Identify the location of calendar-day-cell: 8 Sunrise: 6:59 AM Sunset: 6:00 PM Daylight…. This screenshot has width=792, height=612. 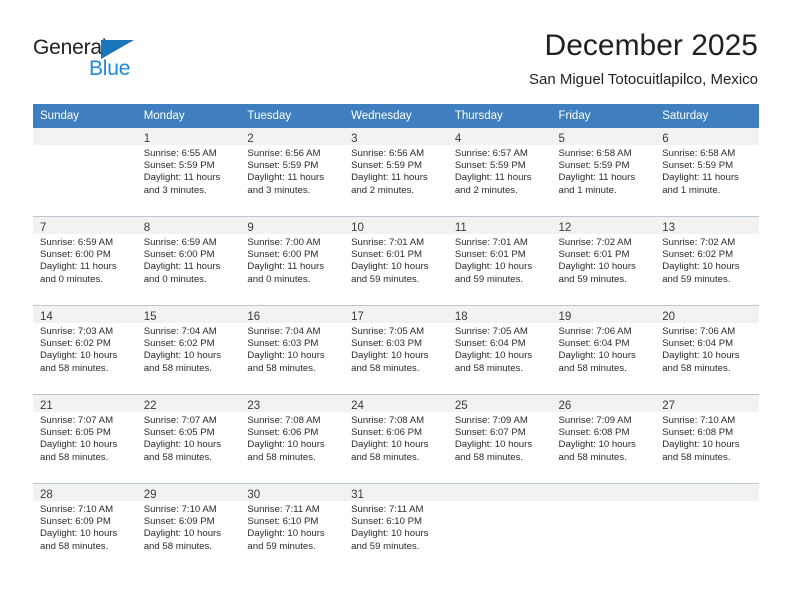
(188, 261).